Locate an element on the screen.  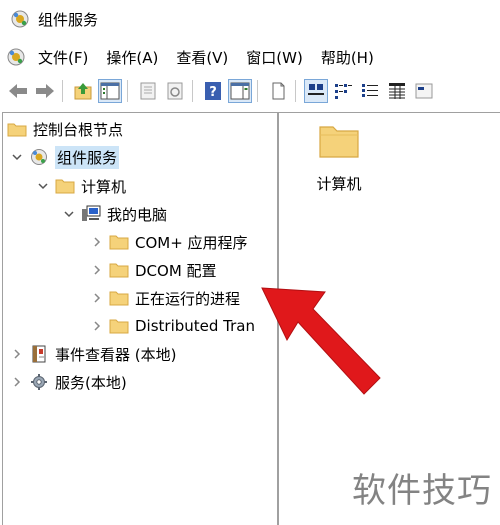
back-icon is located at coordinates (18, 91).